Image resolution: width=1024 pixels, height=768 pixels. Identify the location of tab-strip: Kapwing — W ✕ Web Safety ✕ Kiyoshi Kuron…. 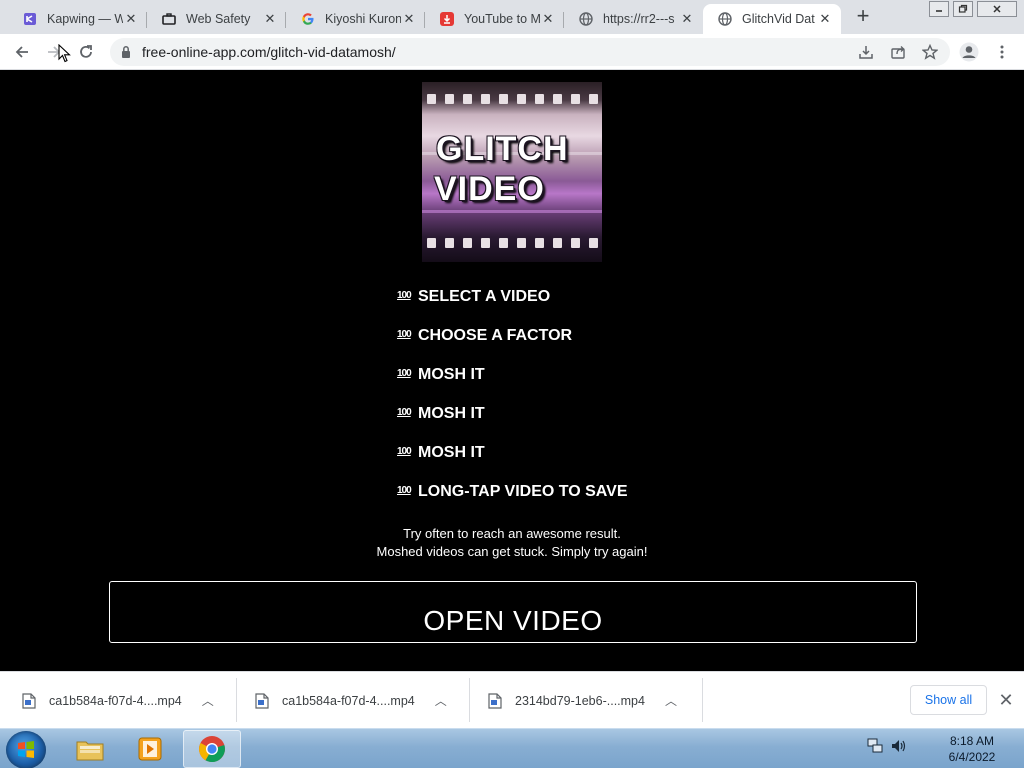
(512, 17).